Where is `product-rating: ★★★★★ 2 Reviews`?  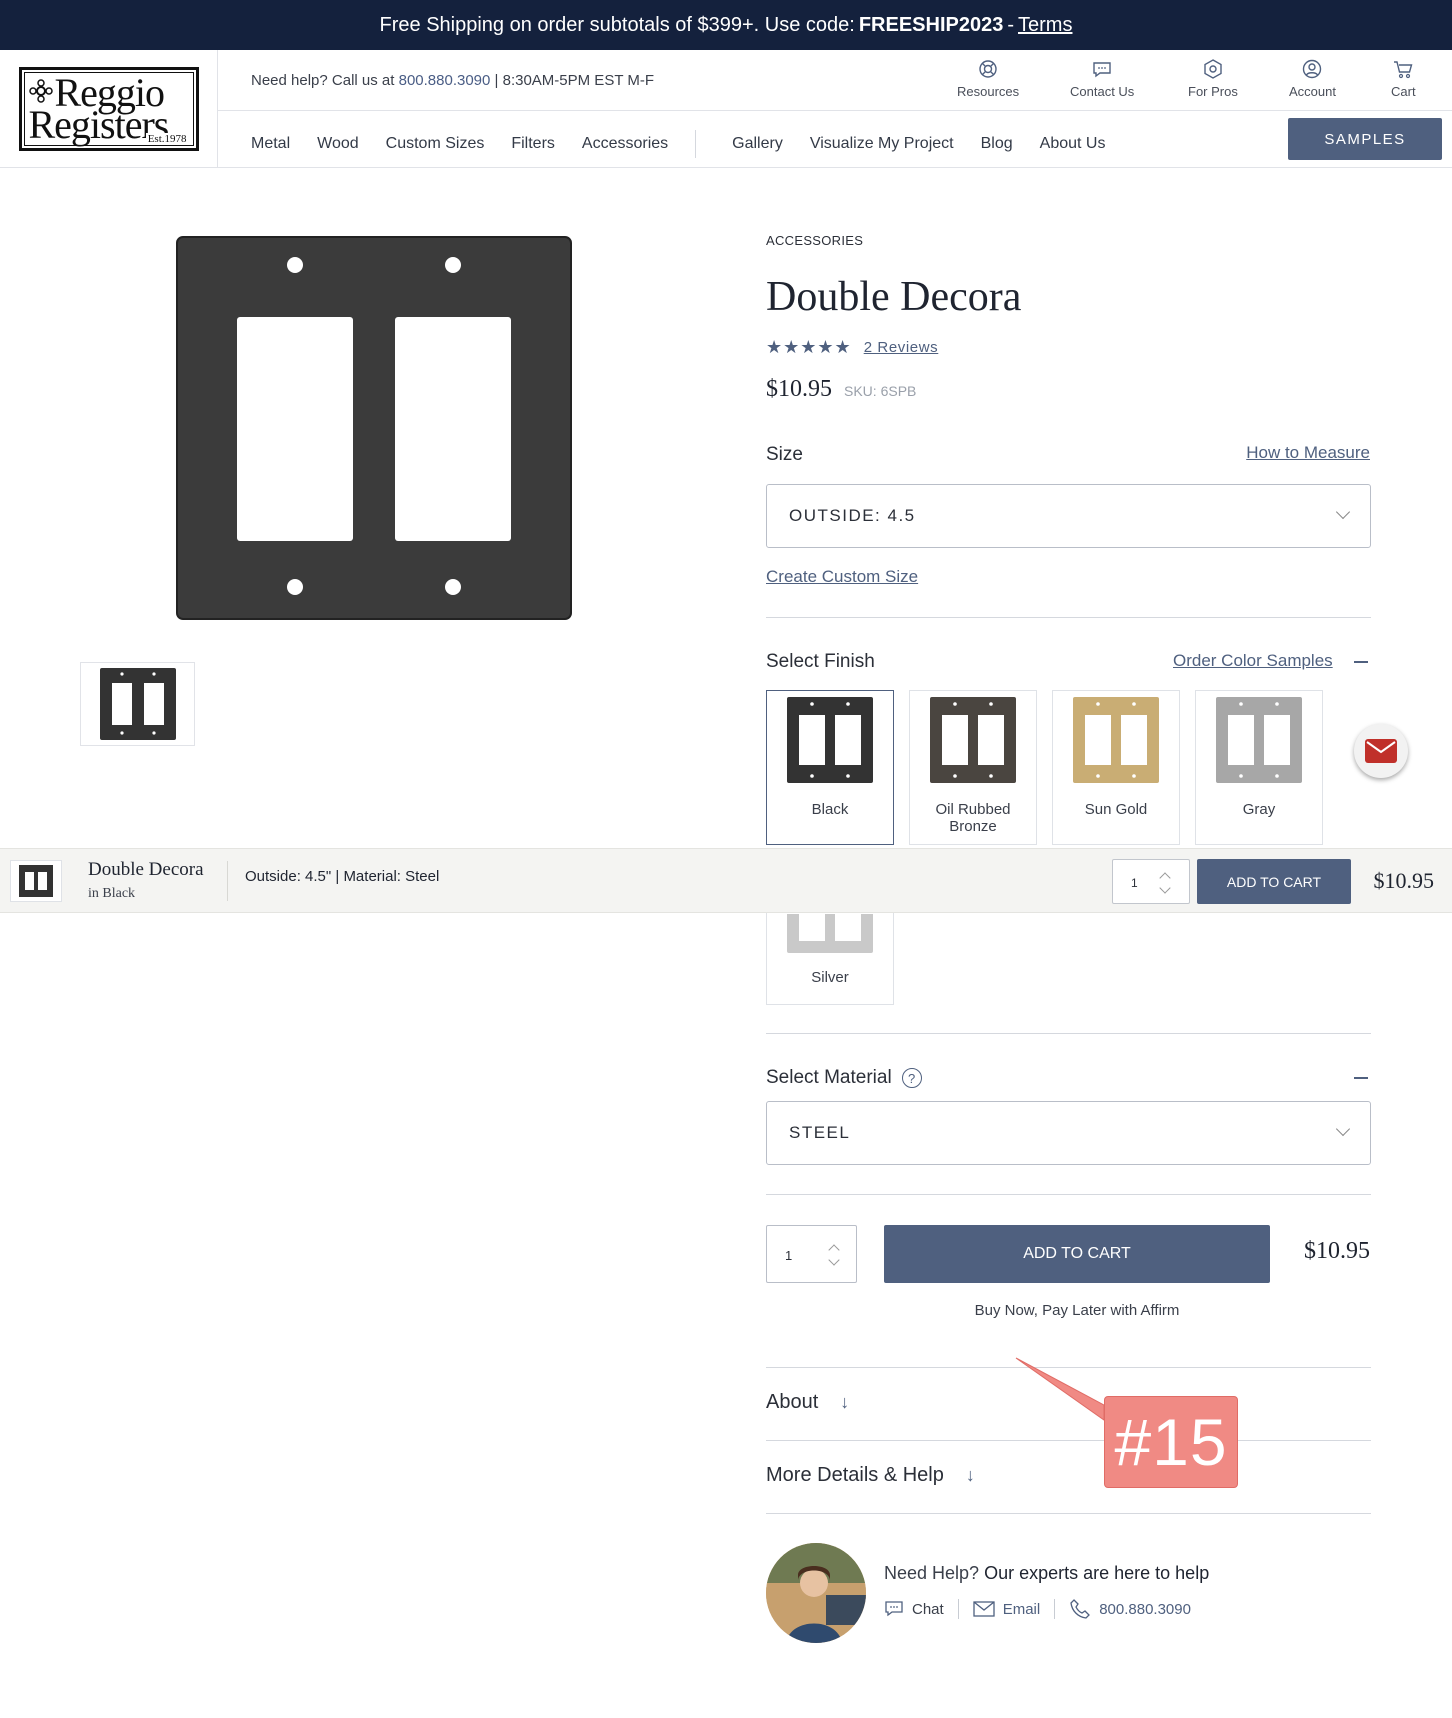
product-rating: ★★★★★ 2 Reviews is located at coordinates (852, 347).